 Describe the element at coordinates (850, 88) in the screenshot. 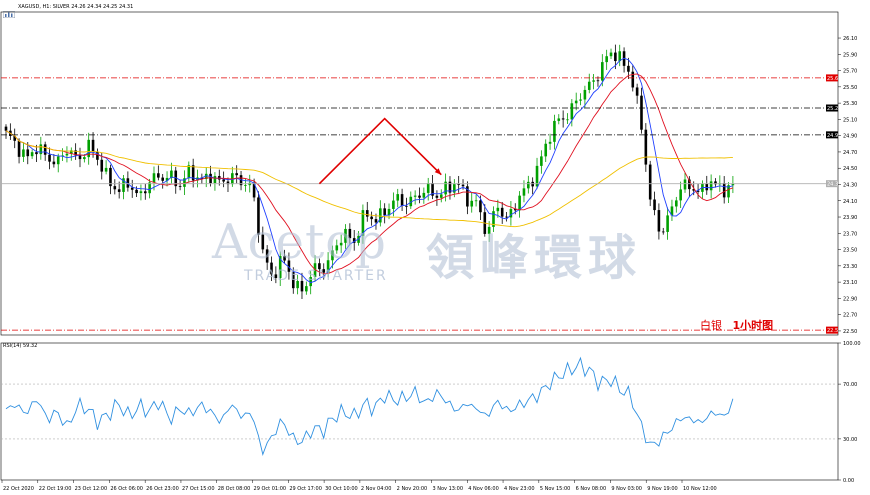

I see `price-tick-label: 25.50` at that location.